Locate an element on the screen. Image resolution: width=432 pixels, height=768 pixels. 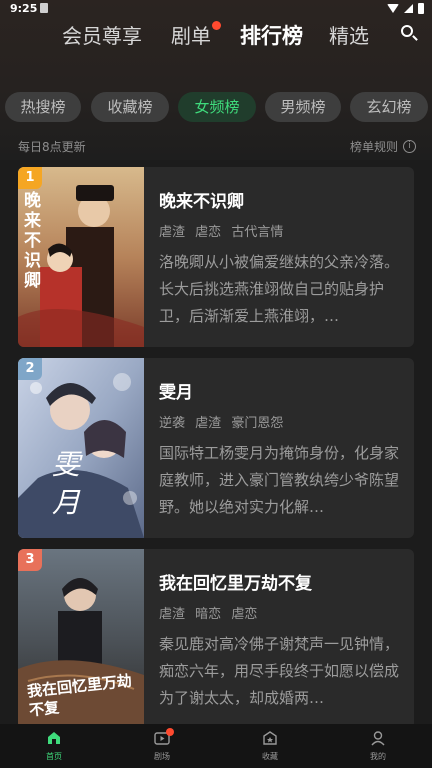
nav-label: 我的 is located at coordinates (378, 756).